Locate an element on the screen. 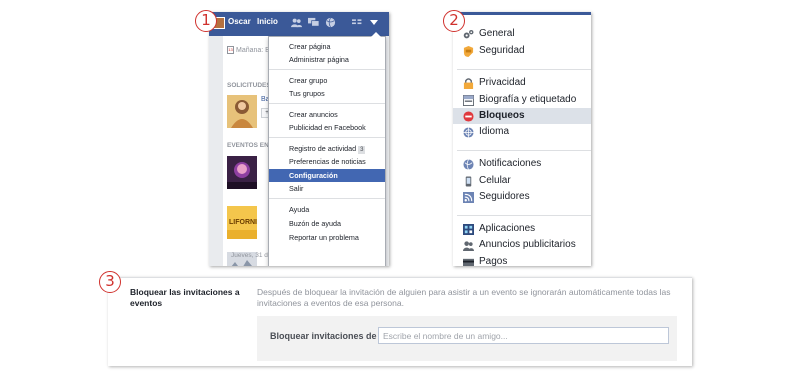 This screenshot has width=800, height=374. facebook-topbar: Oscar Inicio is located at coordinates (299, 24).